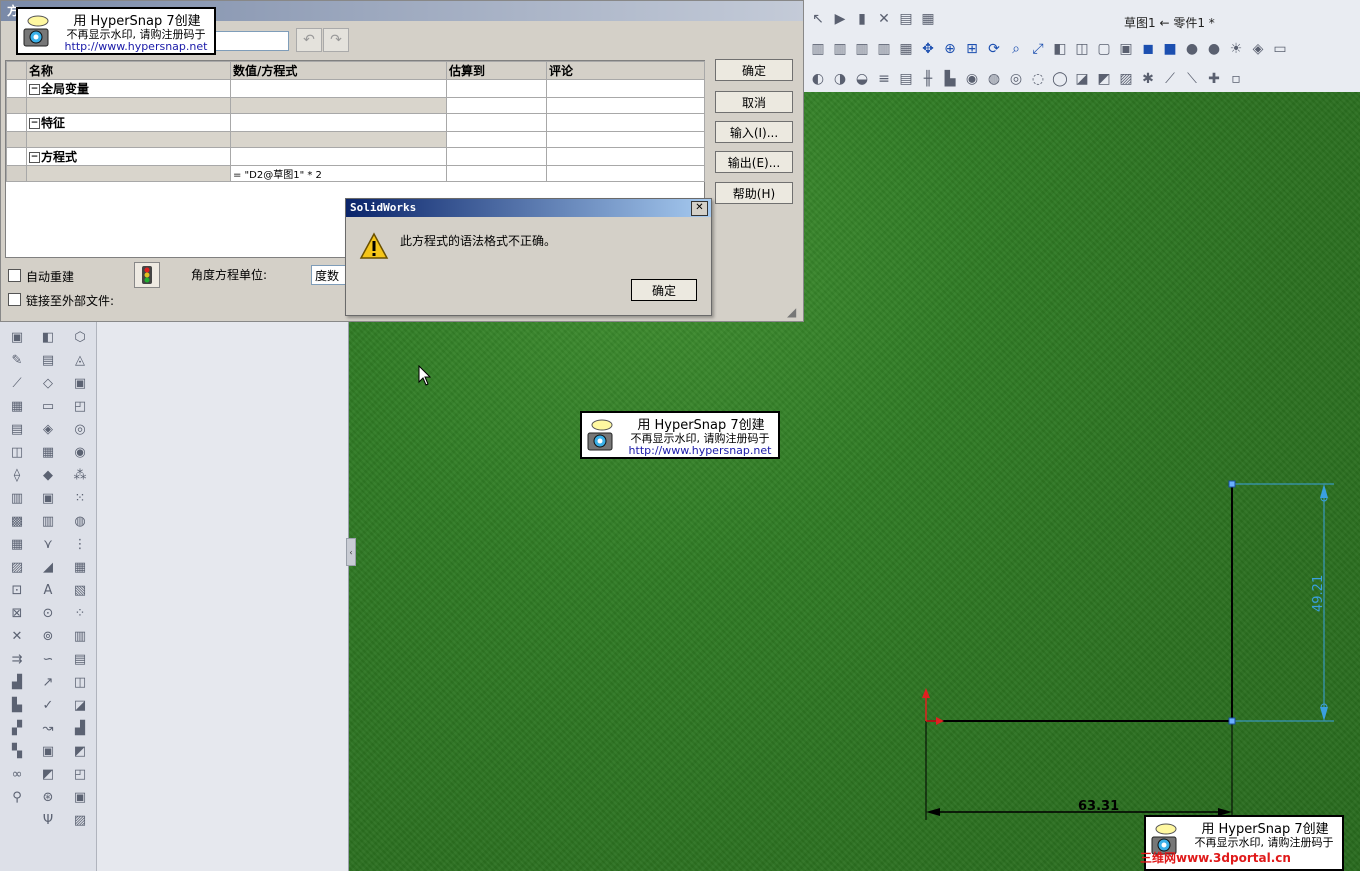 Image resolution: width=1360 pixels, height=871 pixels. I want to click on tool-icon: ◈, so click(48, 429).